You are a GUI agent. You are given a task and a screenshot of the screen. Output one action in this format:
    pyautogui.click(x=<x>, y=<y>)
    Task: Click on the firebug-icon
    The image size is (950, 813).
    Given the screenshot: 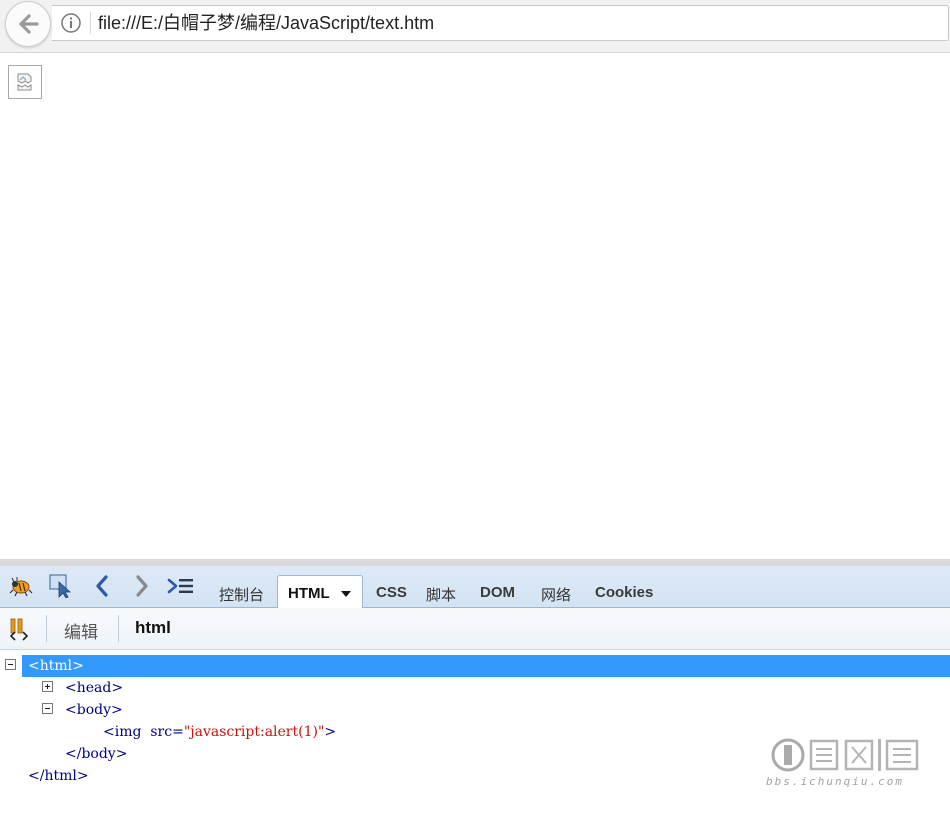 What is the action you would take?
    pyautogui.click(x=21, y=586)
    